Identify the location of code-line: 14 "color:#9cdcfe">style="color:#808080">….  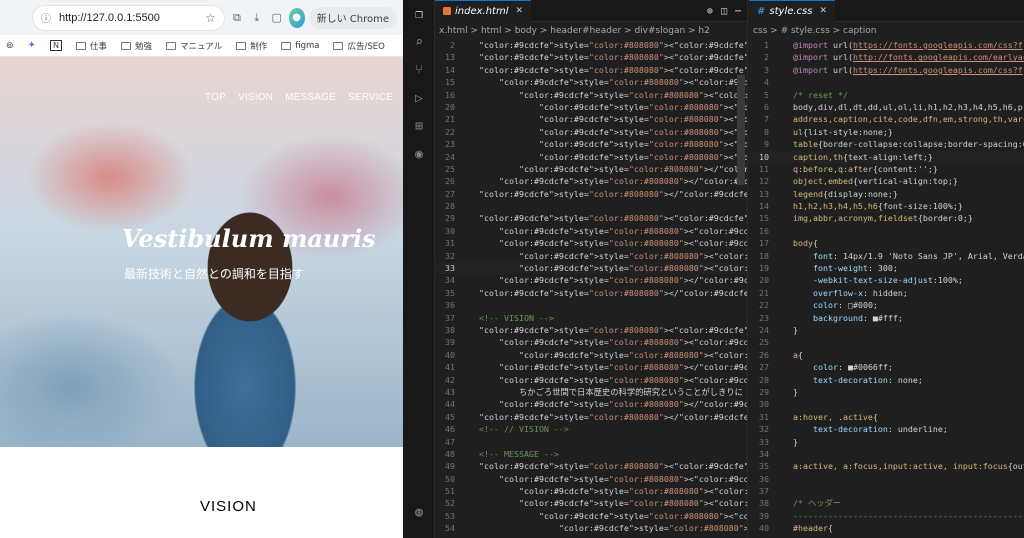
(591, 70).